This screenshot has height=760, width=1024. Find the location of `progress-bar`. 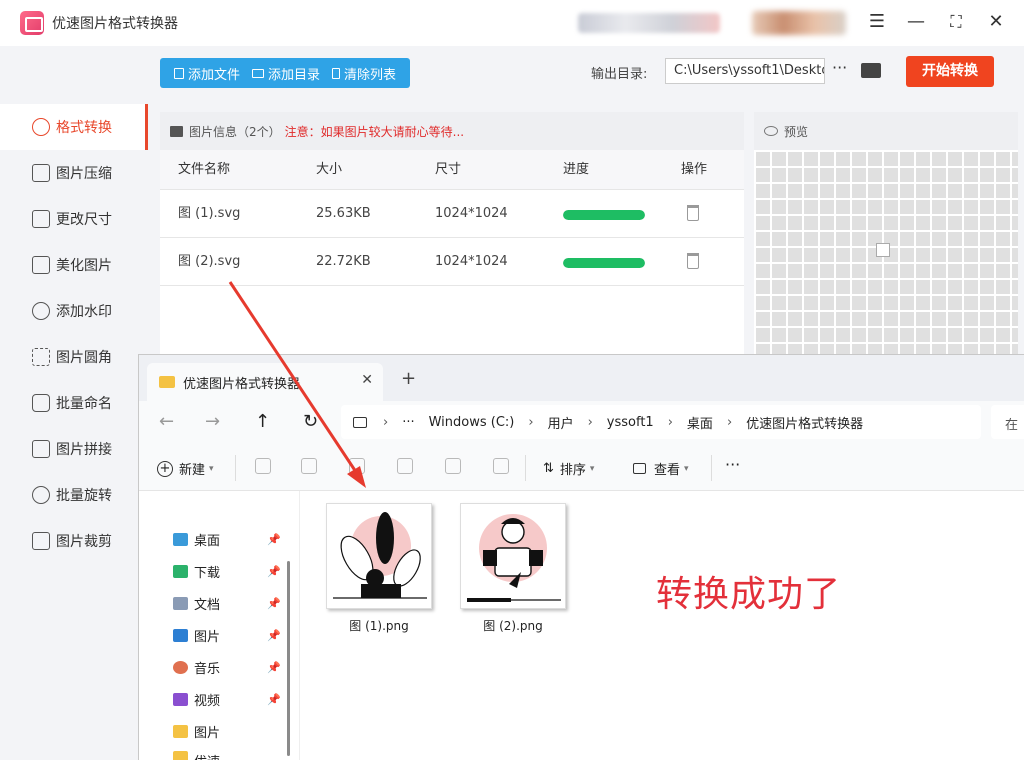

progress-bar is located at coordinates (604, 215).